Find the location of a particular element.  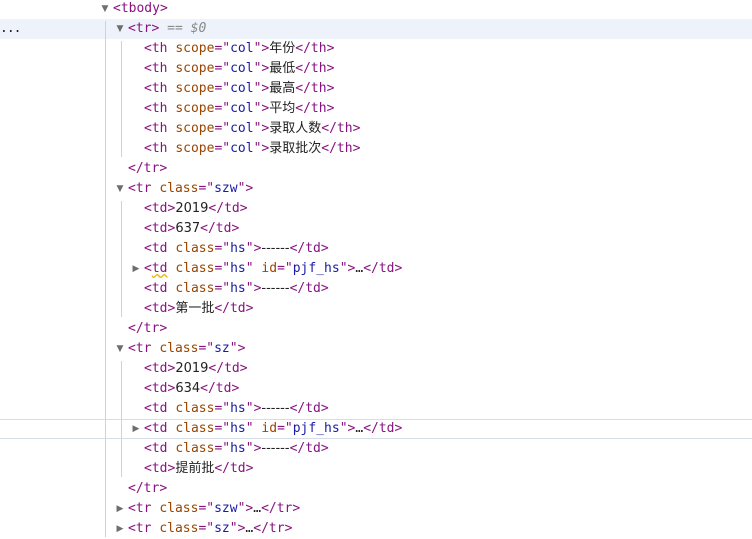

dom-node-line: ... ▼ <tr> == $0 is located at coordinates (376, 29).